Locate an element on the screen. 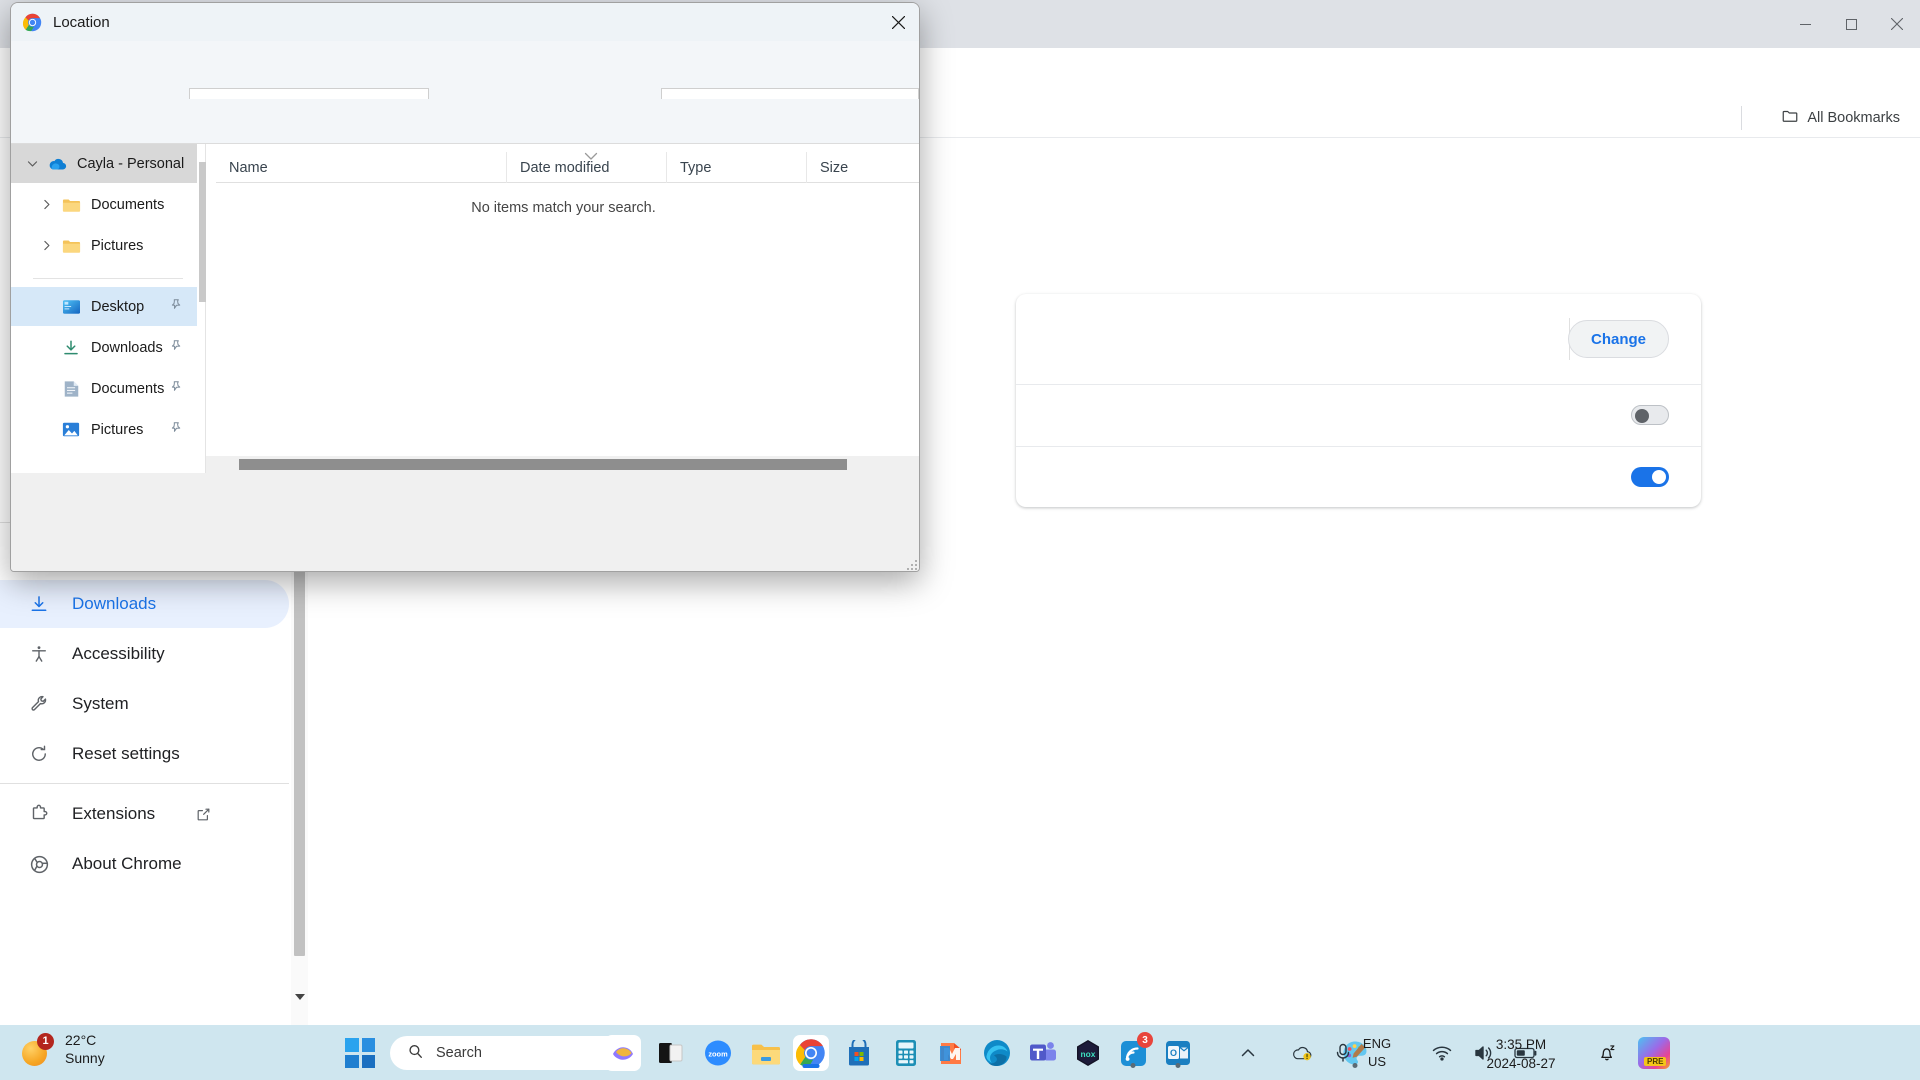  weather-widget: 1 22°C Sunny is located at coordinates (62, 1049).